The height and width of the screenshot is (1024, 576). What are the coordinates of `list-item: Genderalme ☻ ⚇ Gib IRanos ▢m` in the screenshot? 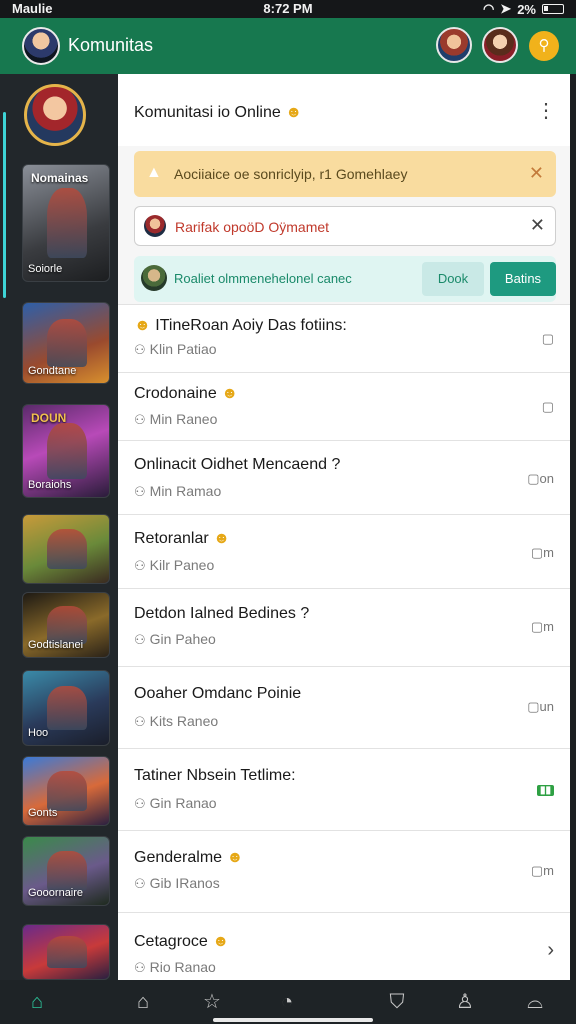 It's located at (344, 871).